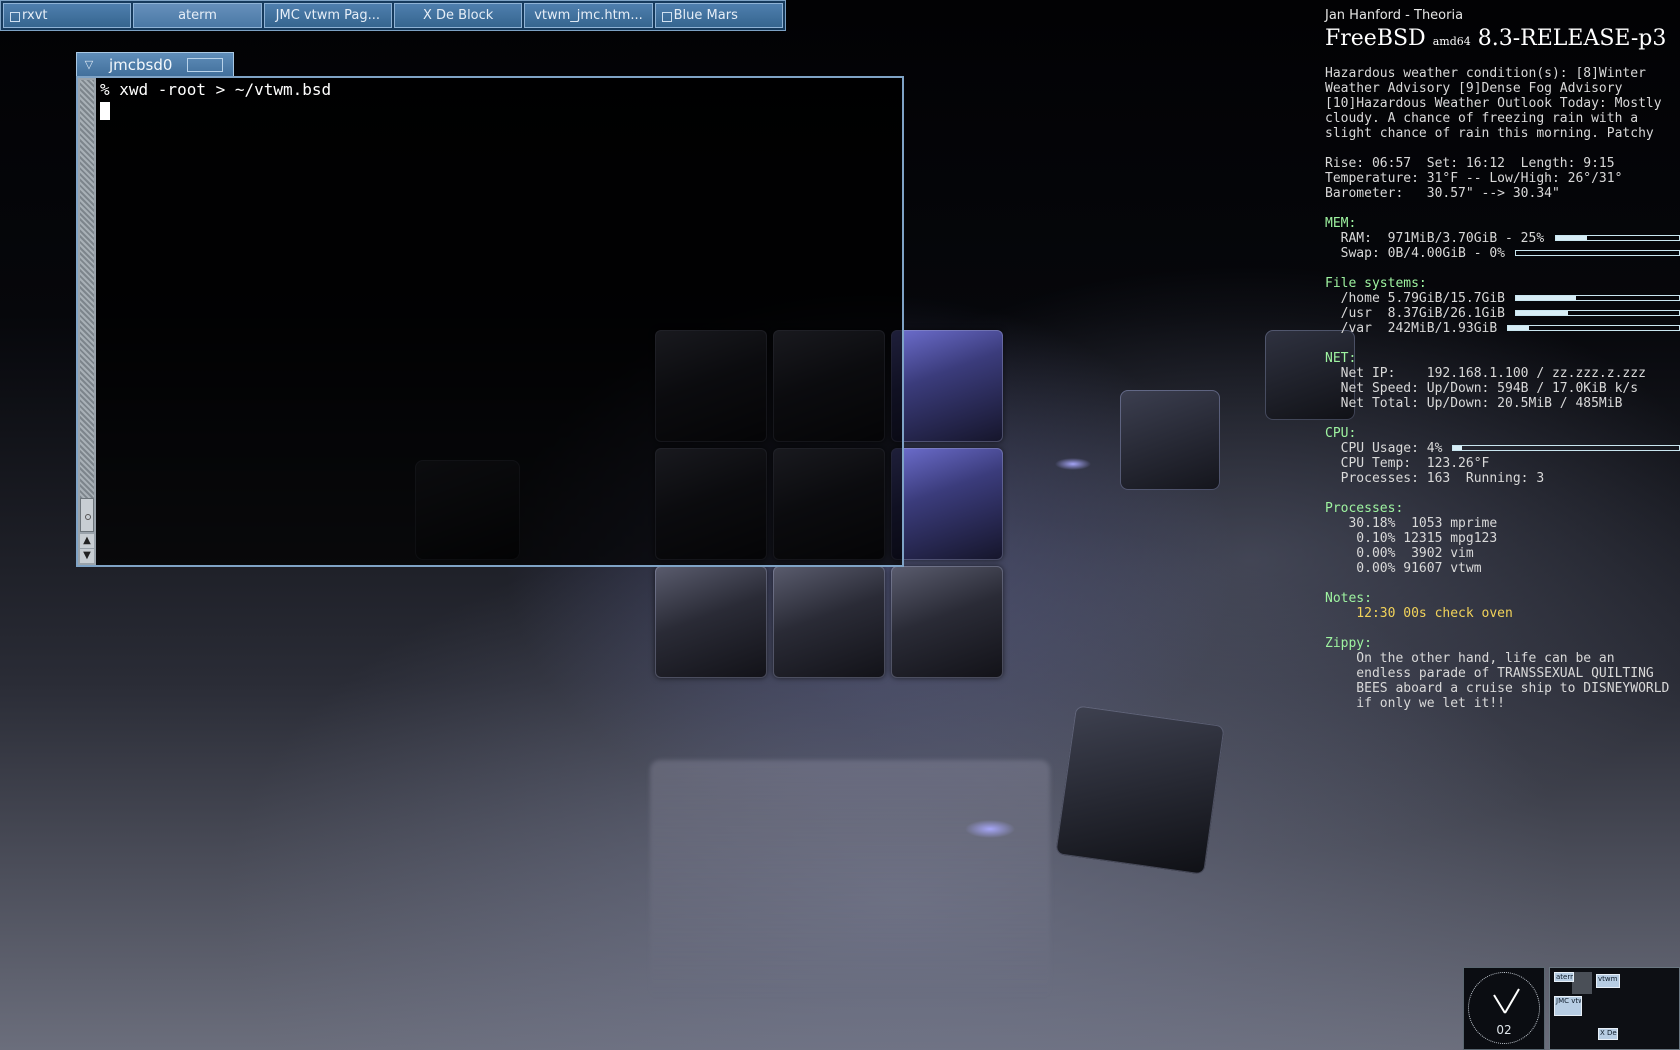 This screenshot has height=1050, width=1680. Describe the element at coordinates (1470, 658) in the screenshot. I see `zippy-line: On the other hand, life can be an` at that location.